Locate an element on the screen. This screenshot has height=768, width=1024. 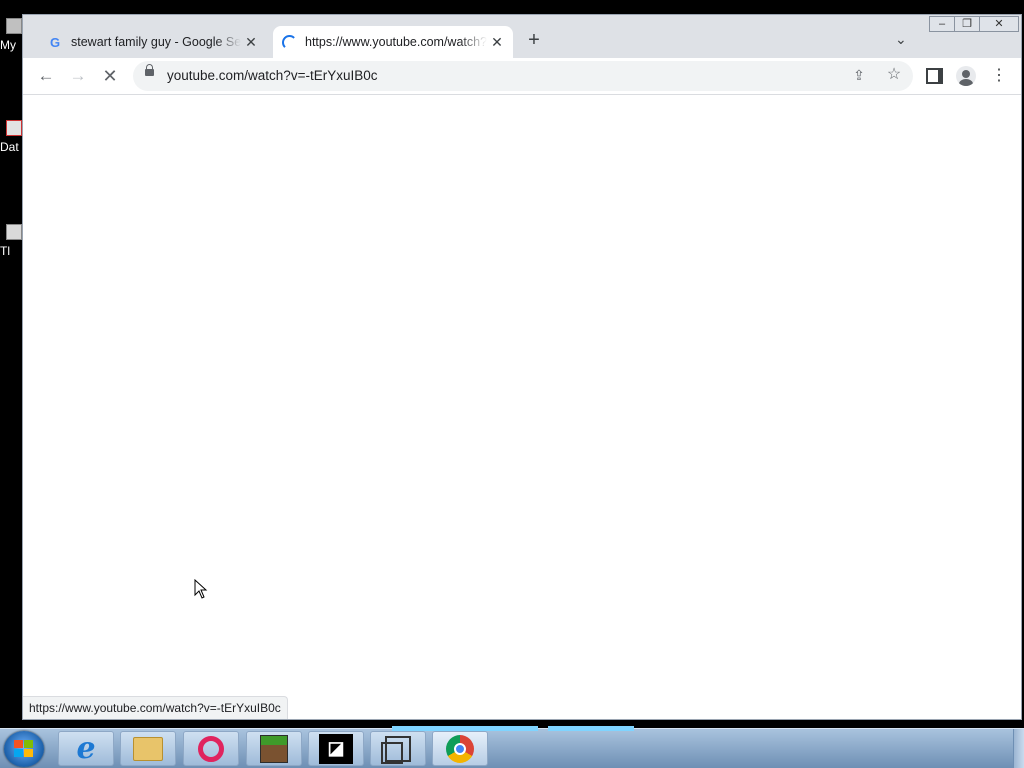
computer-icon is located at coordinates (14, 26).